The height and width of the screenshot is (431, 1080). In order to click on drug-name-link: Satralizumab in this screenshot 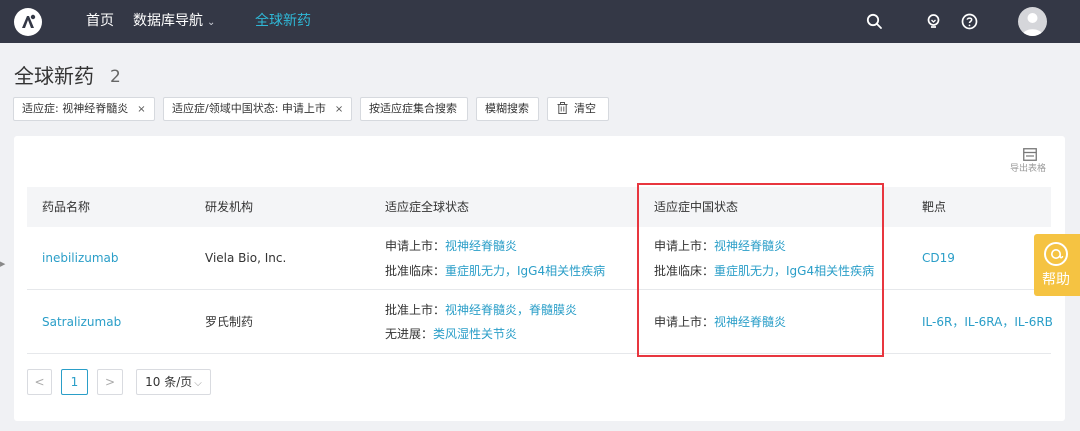, I will do `click(81, 322)`.